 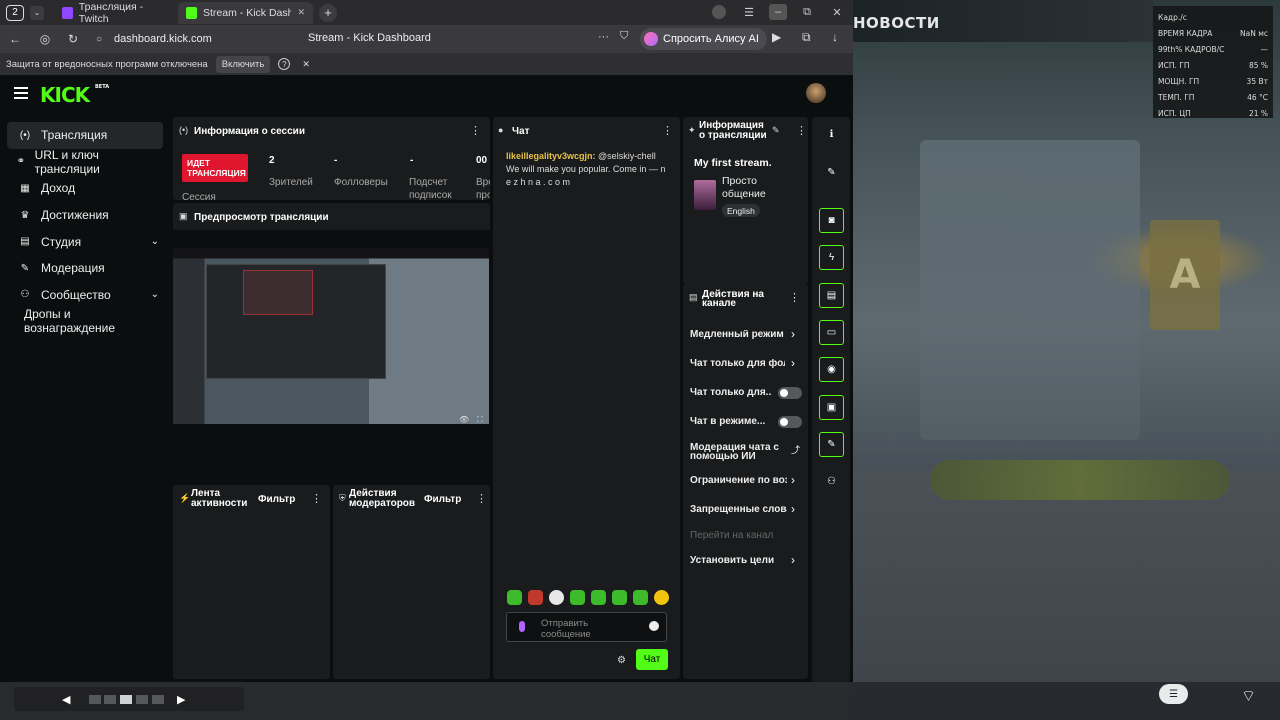 I want to click on chat-username: likeillegalityv3wcgjn:, so click(x=551, y=156).